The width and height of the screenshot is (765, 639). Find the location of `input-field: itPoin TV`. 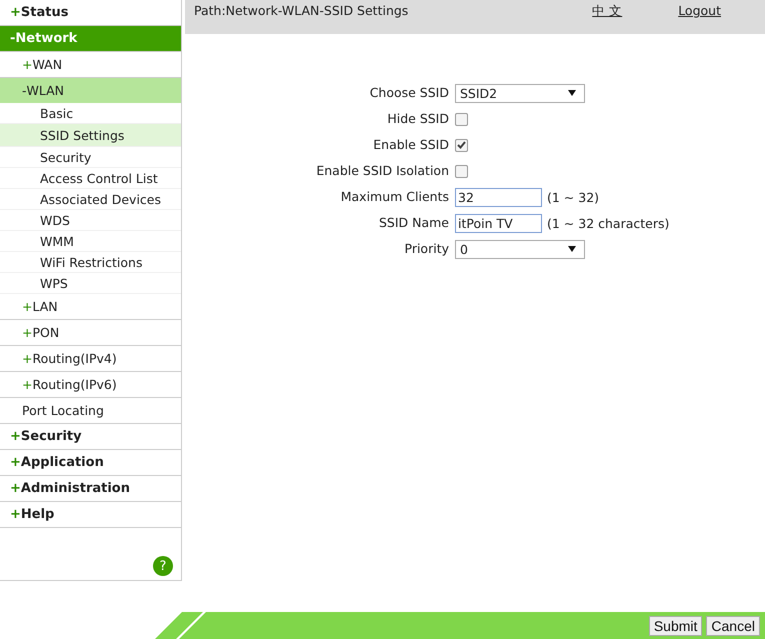

input-field: itPoin TV is located at coordinates (498, 223).